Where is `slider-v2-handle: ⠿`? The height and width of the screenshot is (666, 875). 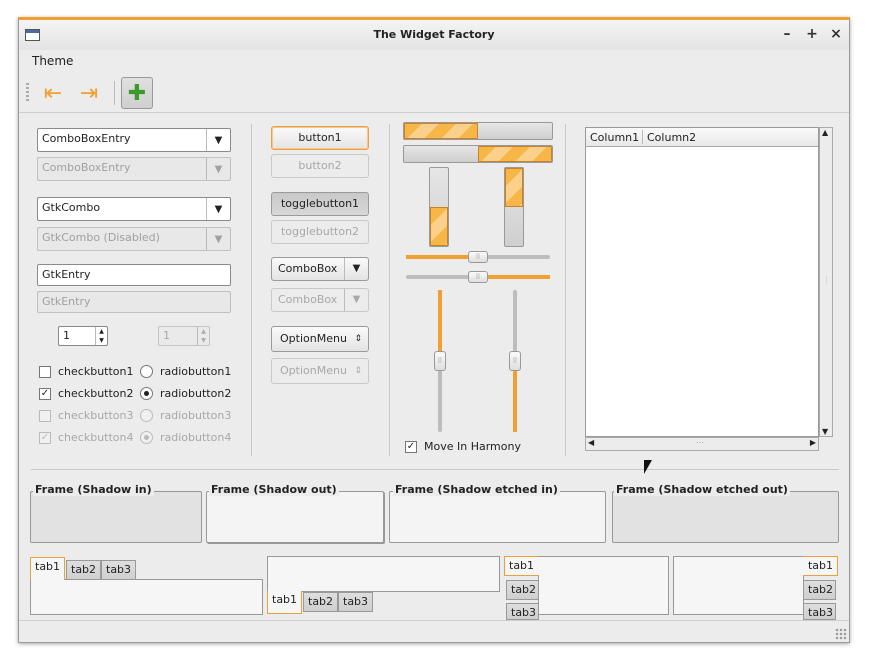 slider-v2-handle: ⠿ is located at coordinates (515, 361).